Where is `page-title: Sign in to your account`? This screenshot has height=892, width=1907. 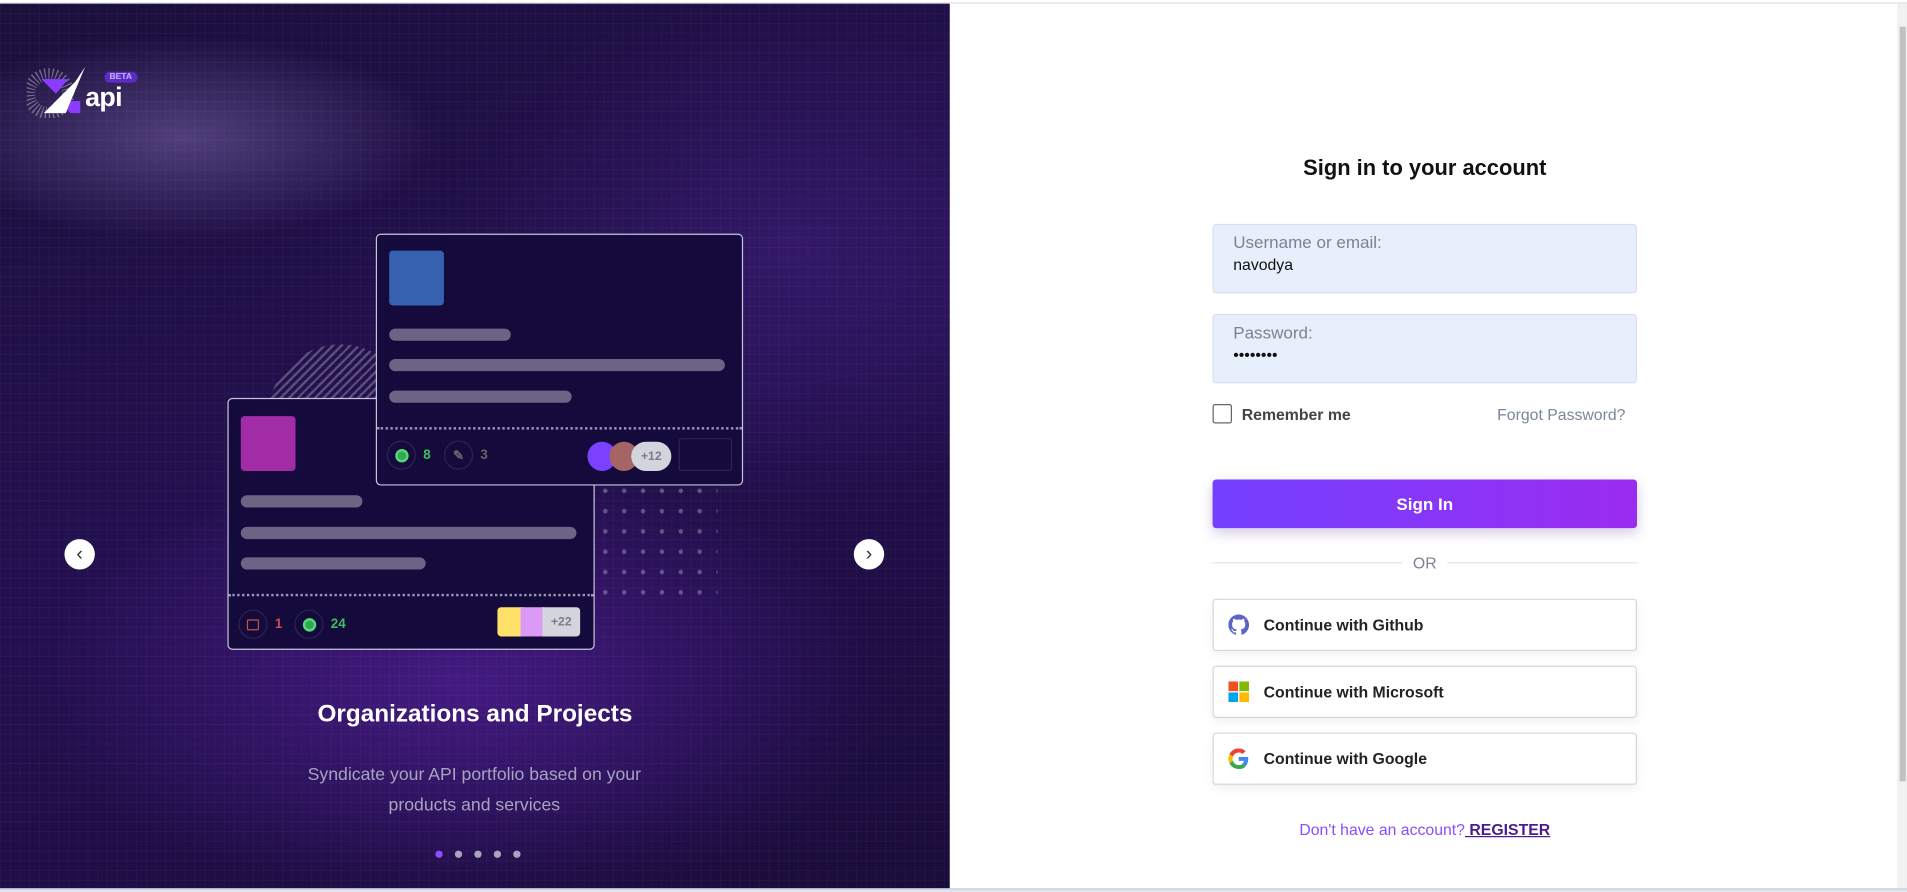 page-title: Sign in to your account is located at coordinates (1425, 168).